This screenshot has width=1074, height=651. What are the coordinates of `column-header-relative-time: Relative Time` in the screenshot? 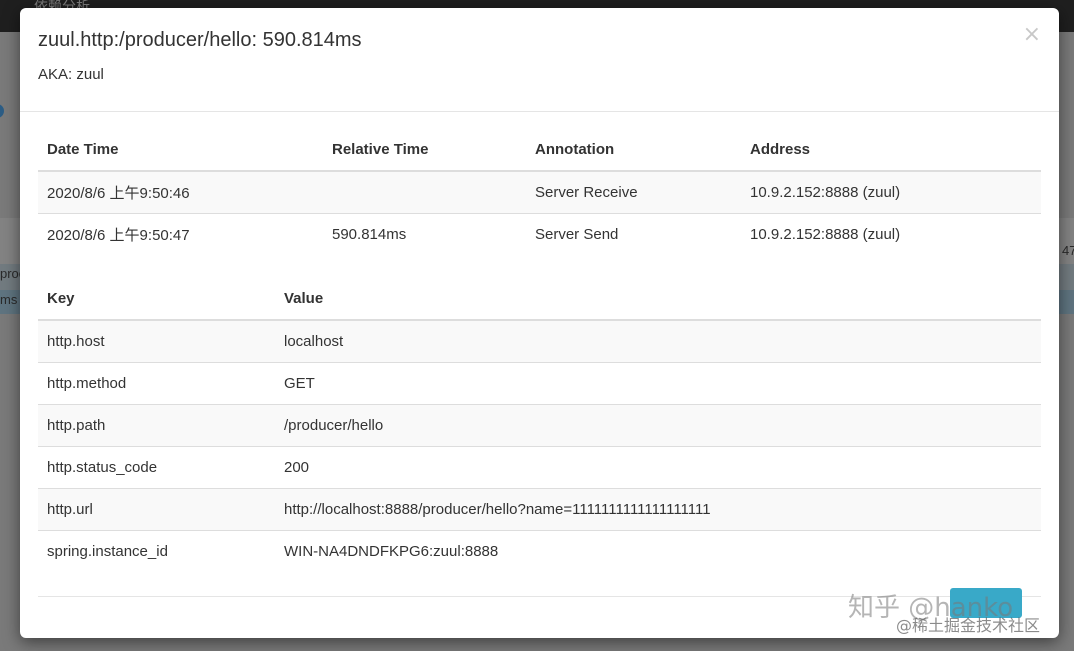 It's located at (424, 150).